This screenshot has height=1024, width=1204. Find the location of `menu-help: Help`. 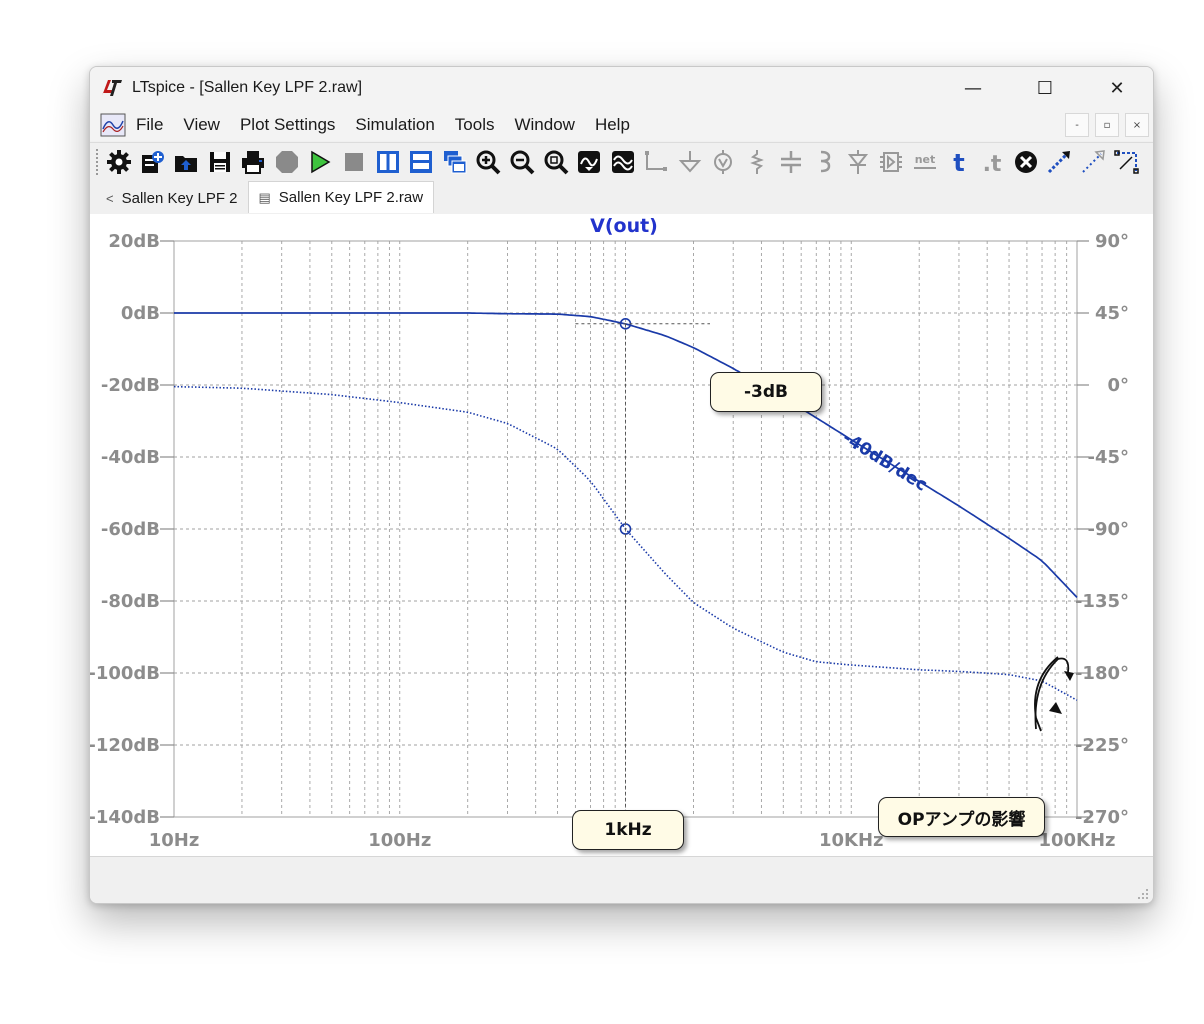

menu-help: Help is located at coordinates (612, 125).